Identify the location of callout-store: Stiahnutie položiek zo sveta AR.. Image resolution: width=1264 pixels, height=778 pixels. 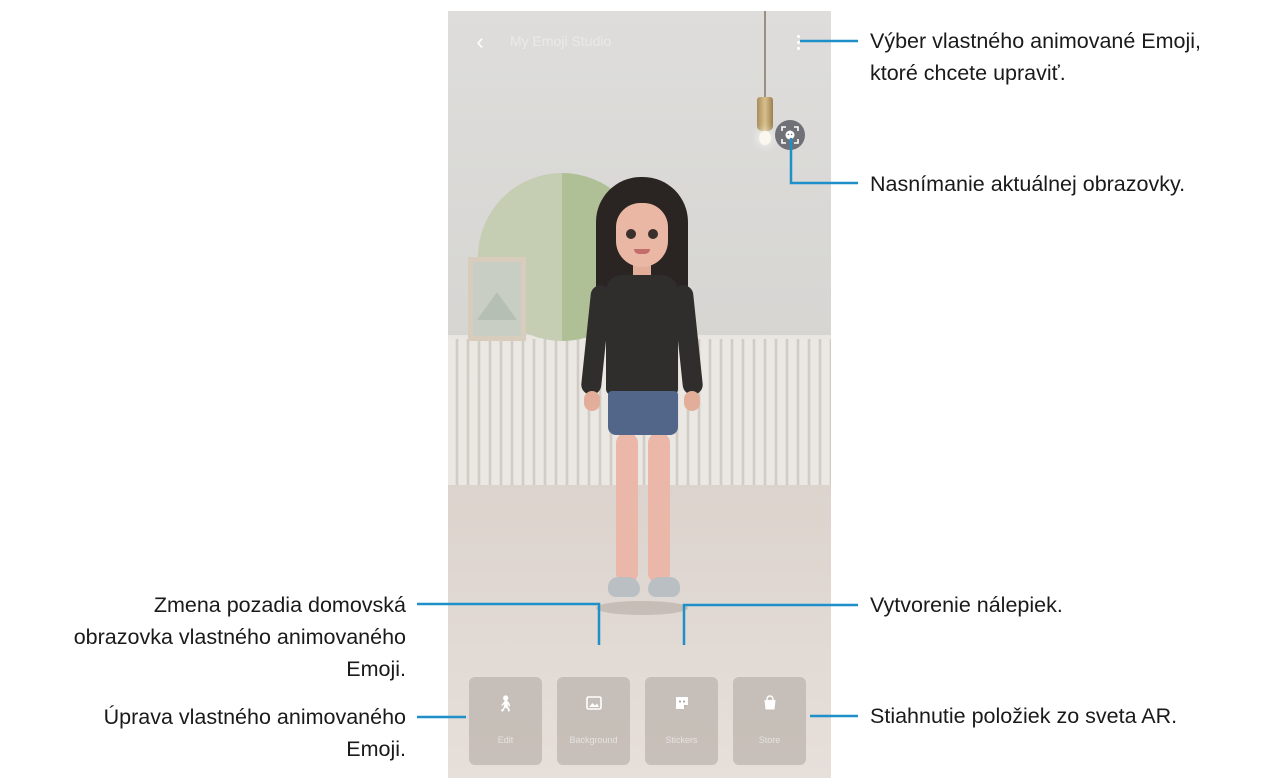
(1024, 716).